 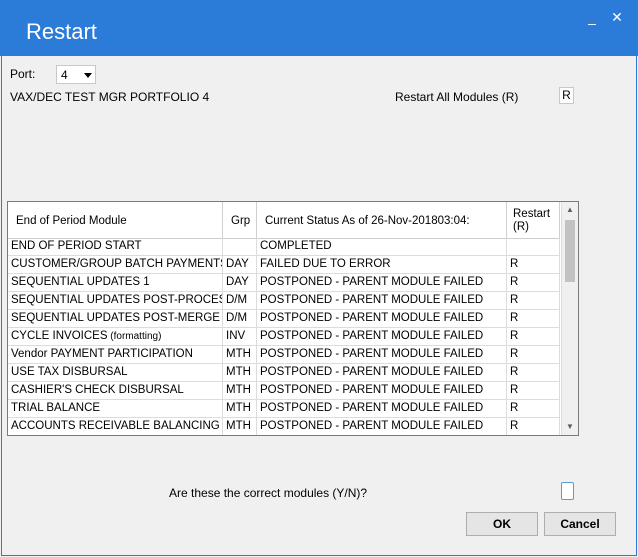 I want to click on scroll-up-icon: ▲, so click(x=570, y=210).